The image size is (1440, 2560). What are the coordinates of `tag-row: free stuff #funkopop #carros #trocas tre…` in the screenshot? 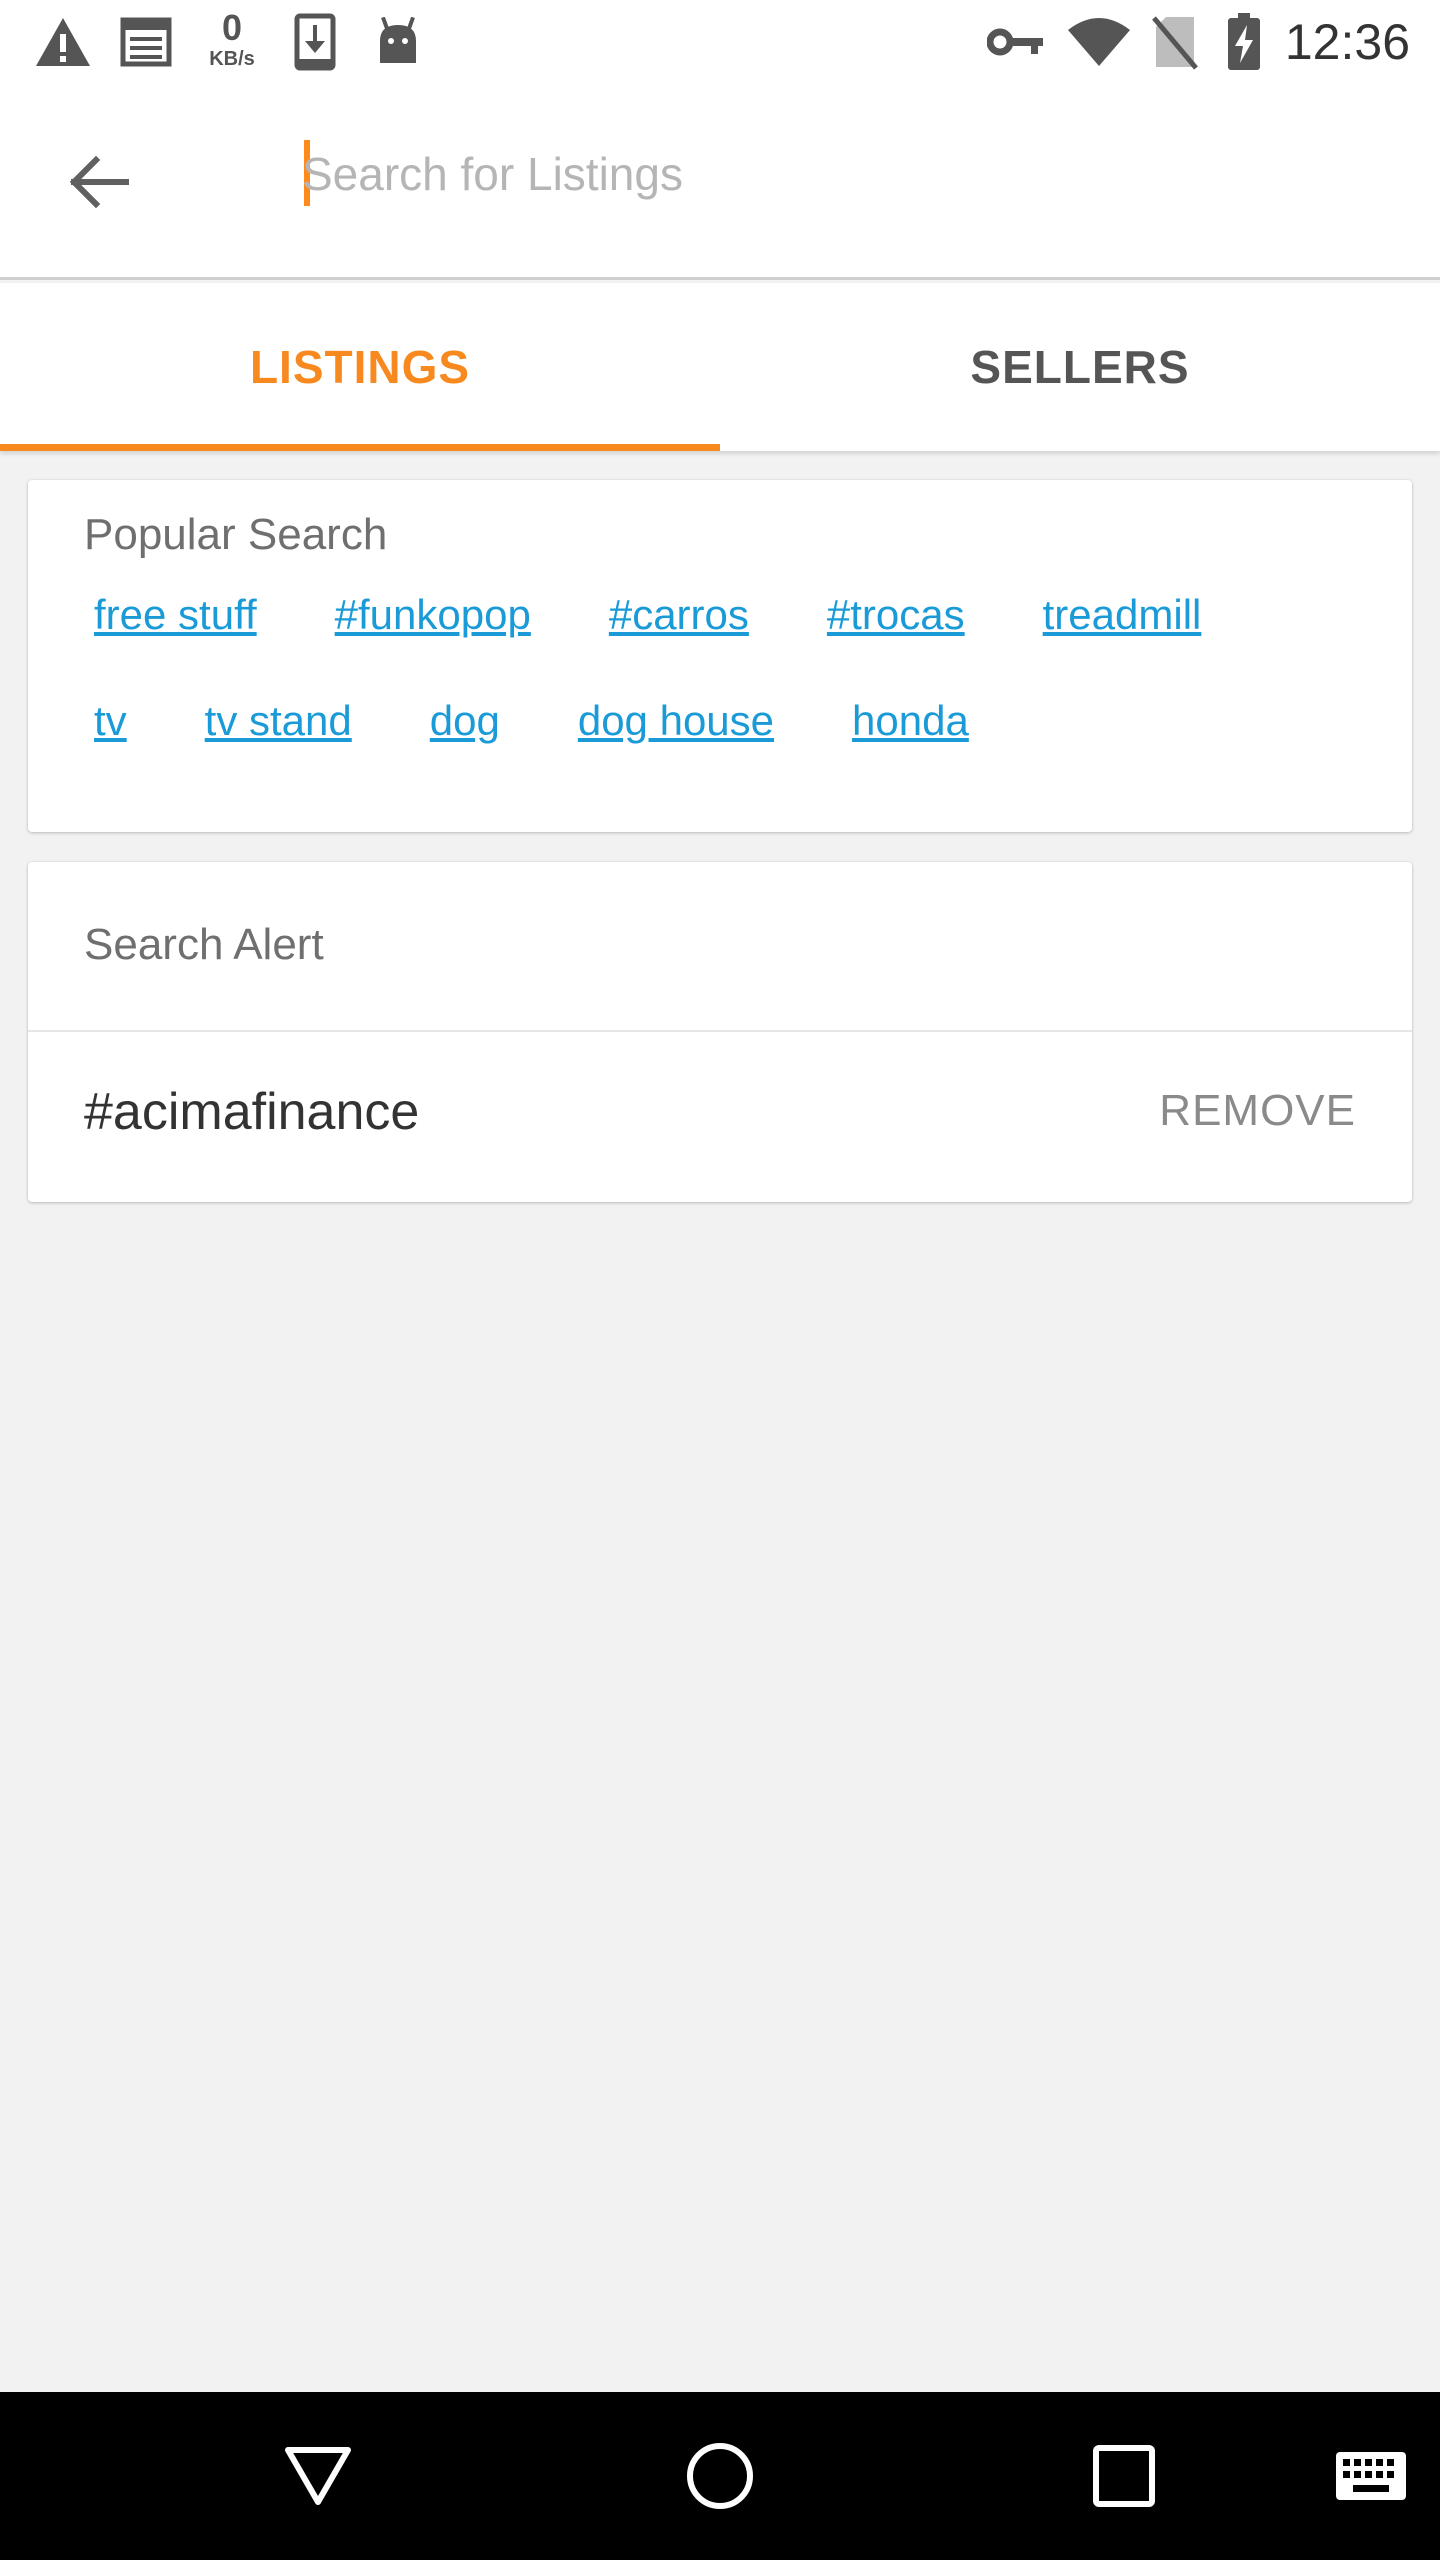 It's located at (734, 643).